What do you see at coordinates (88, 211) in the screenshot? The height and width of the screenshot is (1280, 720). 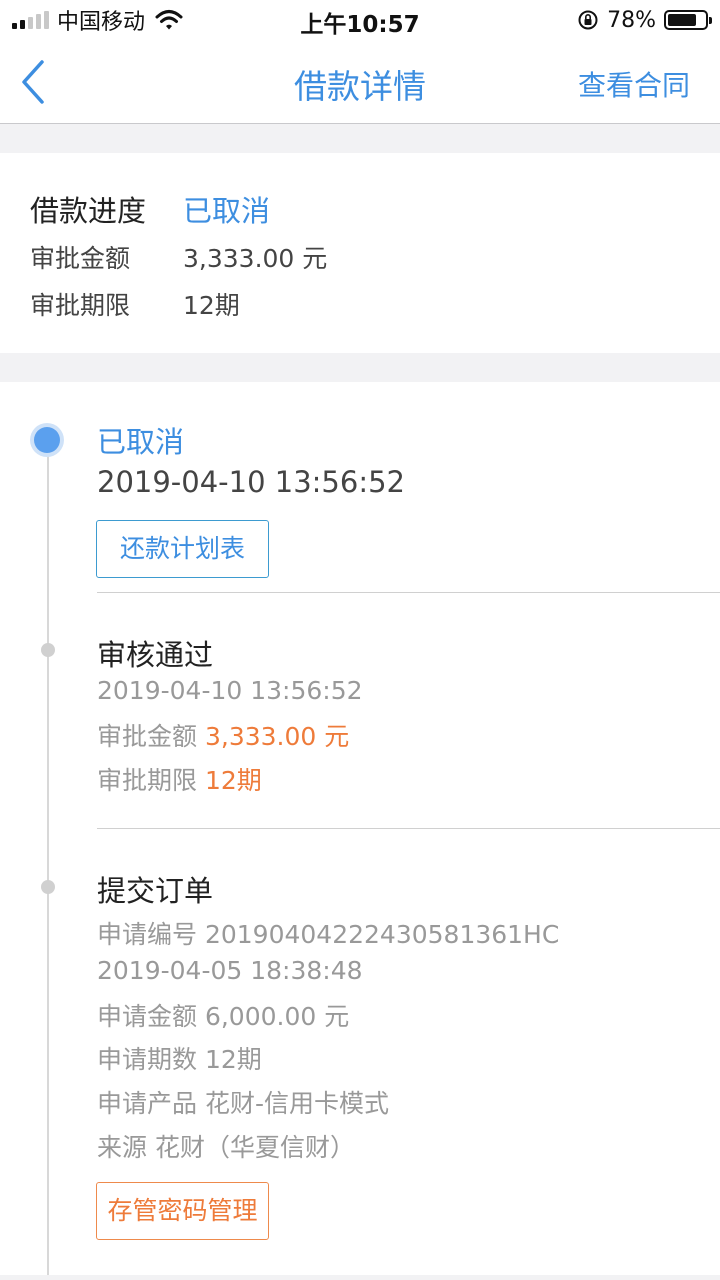 I see `progress-label: 借款进度` at bounding box center [88, 211].